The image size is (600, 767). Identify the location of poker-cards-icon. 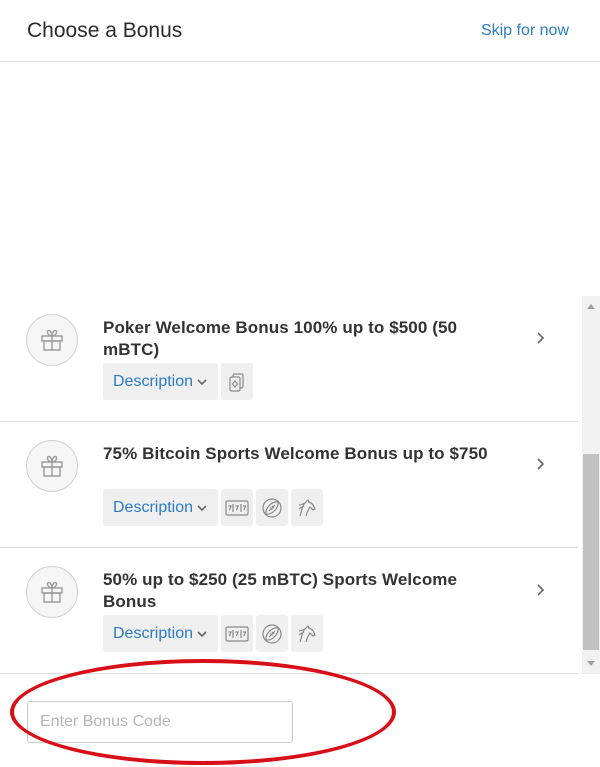
(237, 381).